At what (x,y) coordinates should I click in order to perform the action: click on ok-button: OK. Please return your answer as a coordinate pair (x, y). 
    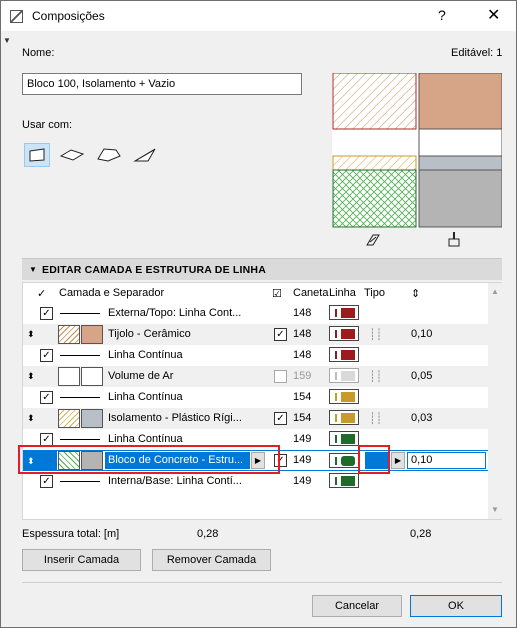
    Looking at the image, I should click on (456, 606).